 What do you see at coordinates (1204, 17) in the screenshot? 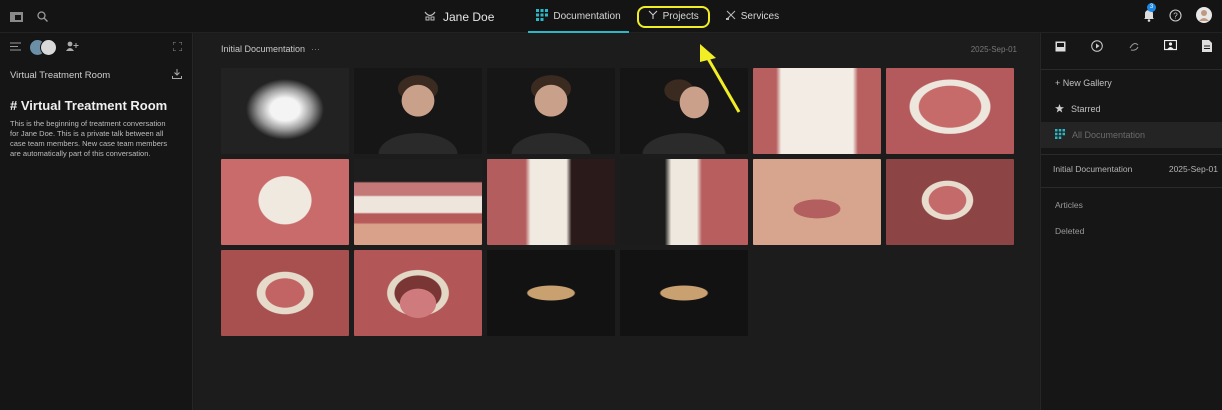
I see `user-avatar` at bounding box center [1204, 17].